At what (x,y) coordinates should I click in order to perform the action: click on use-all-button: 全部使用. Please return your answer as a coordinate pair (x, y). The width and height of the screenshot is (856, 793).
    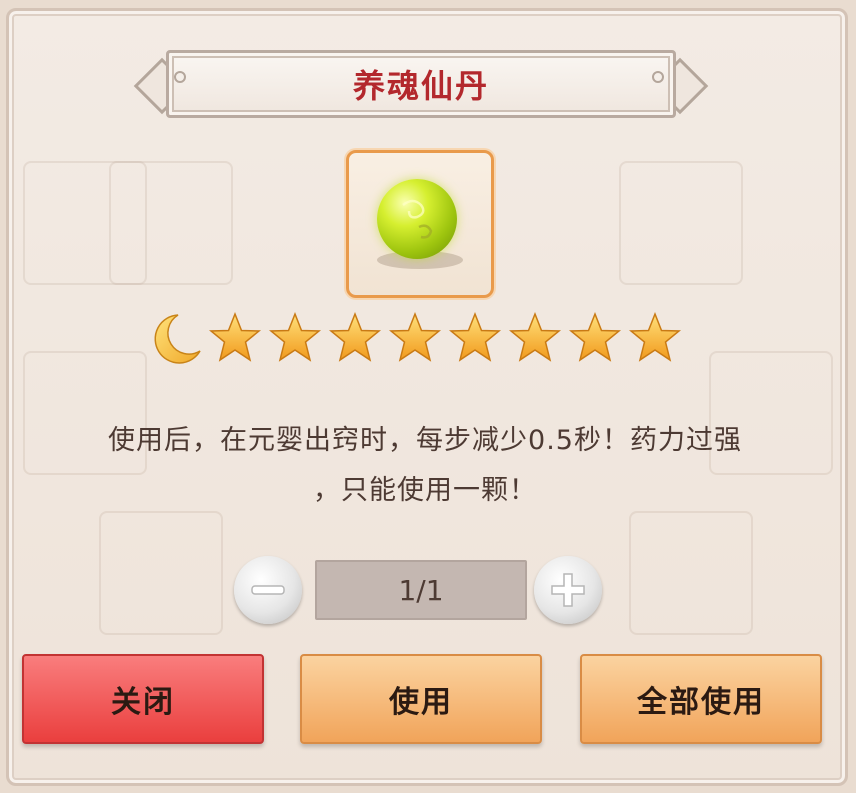
    Looking at the image, I should click on (701, 699).